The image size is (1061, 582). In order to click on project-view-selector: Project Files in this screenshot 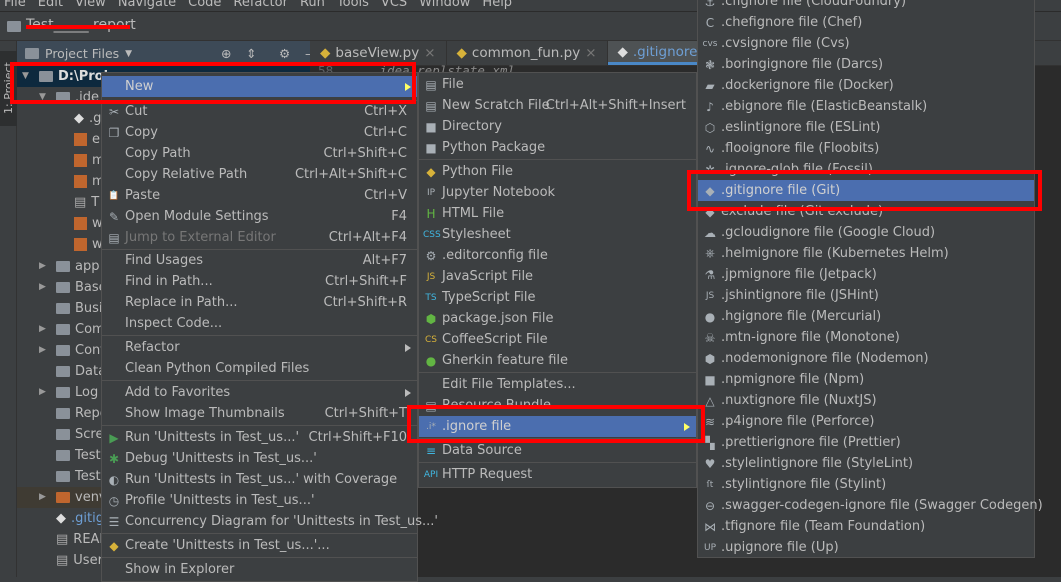, I will do `click(82, 53)`.